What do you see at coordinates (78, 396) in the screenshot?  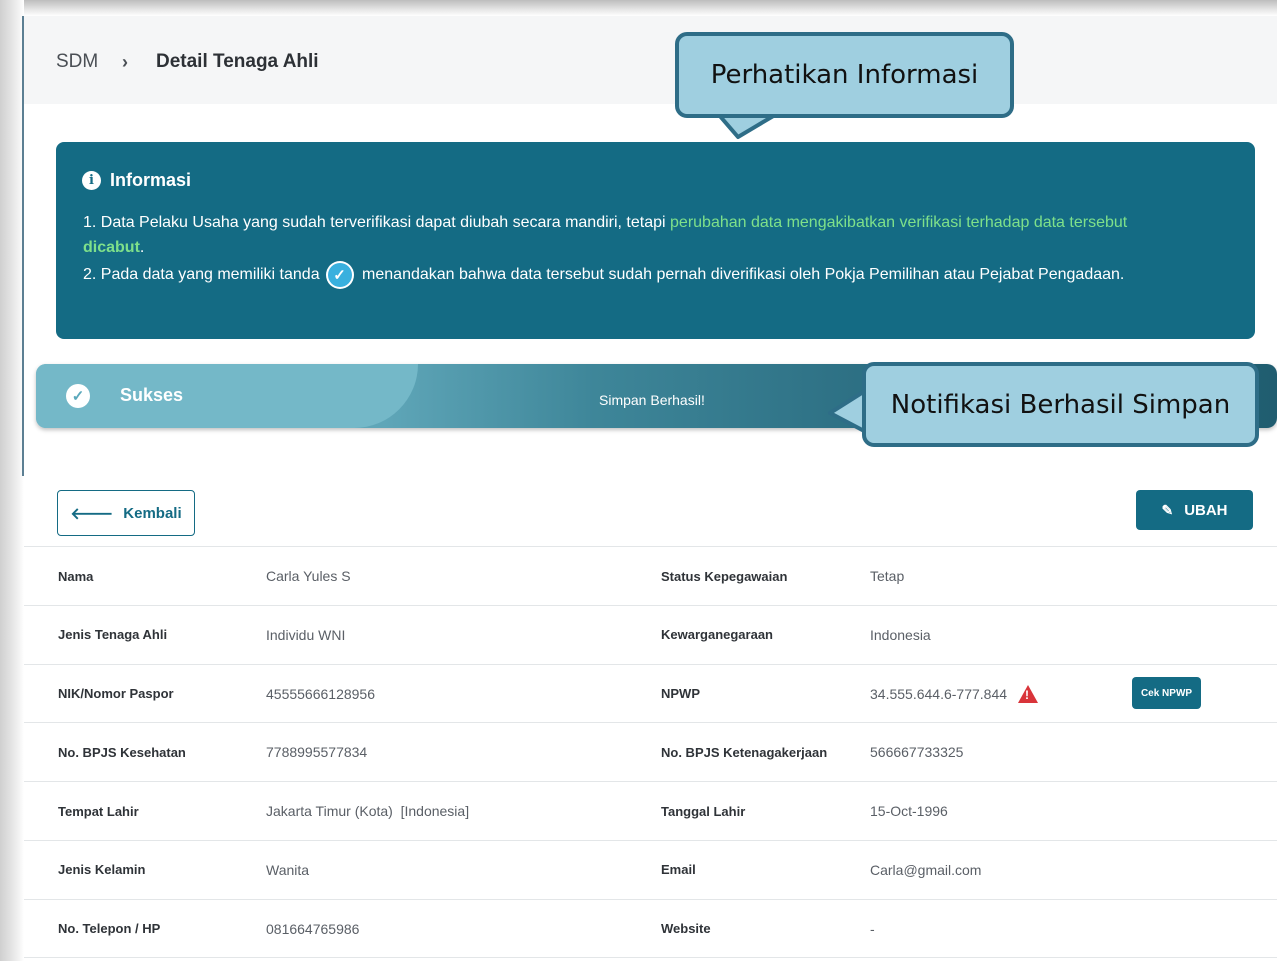 I see `check-circle-icon: ✓` at bounding box center [78, 396].